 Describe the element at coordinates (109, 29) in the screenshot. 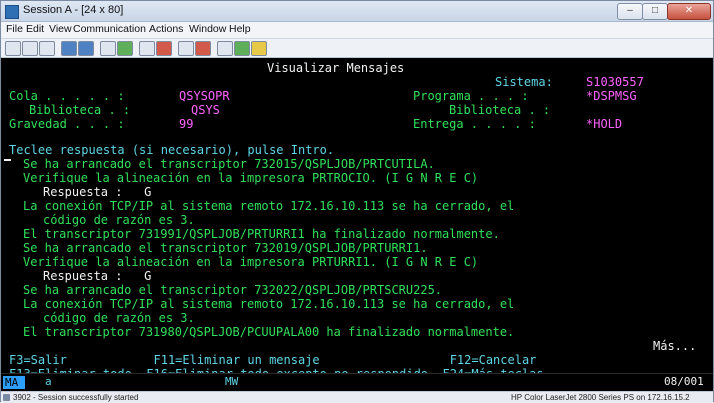

I see `menu-communication: Communication` at that location.